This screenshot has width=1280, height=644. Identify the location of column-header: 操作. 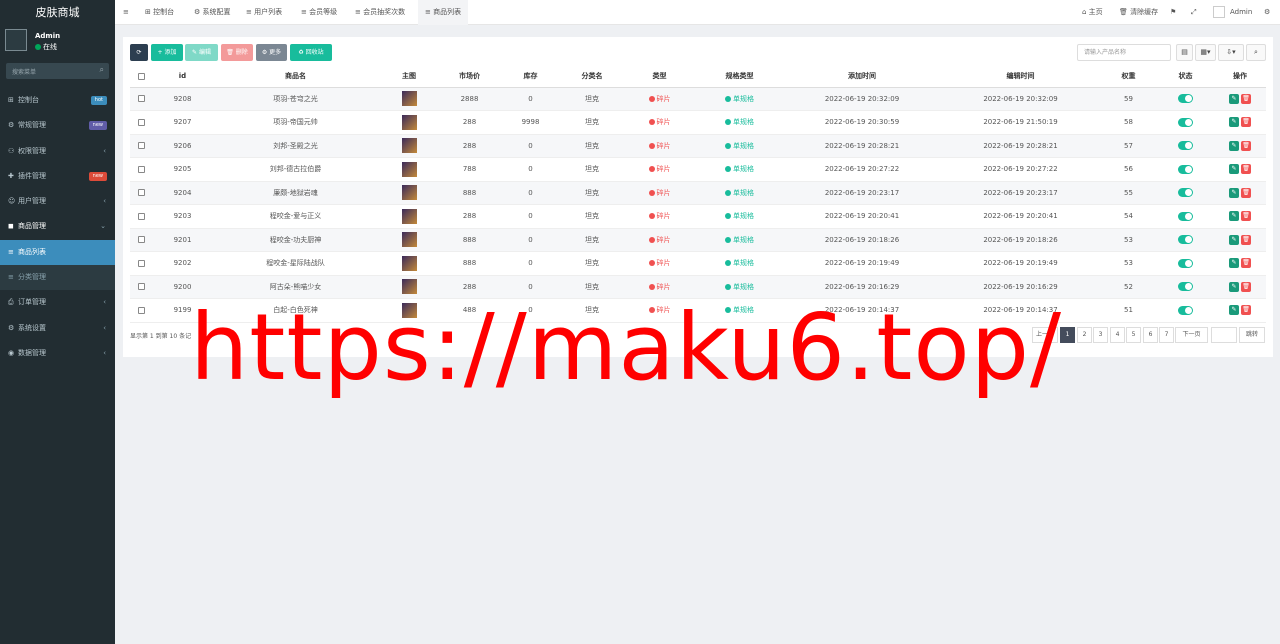
(1240, 77).